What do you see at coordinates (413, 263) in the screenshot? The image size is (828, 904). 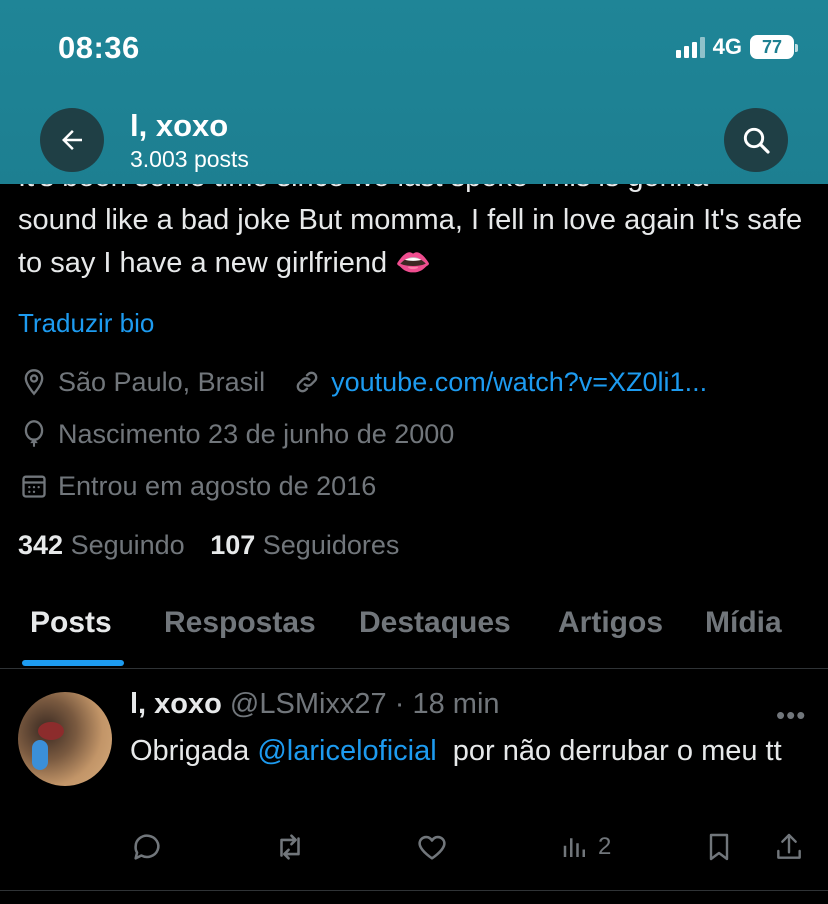 I see `lips-emoji: 👄` at bounding box center [413, 263].